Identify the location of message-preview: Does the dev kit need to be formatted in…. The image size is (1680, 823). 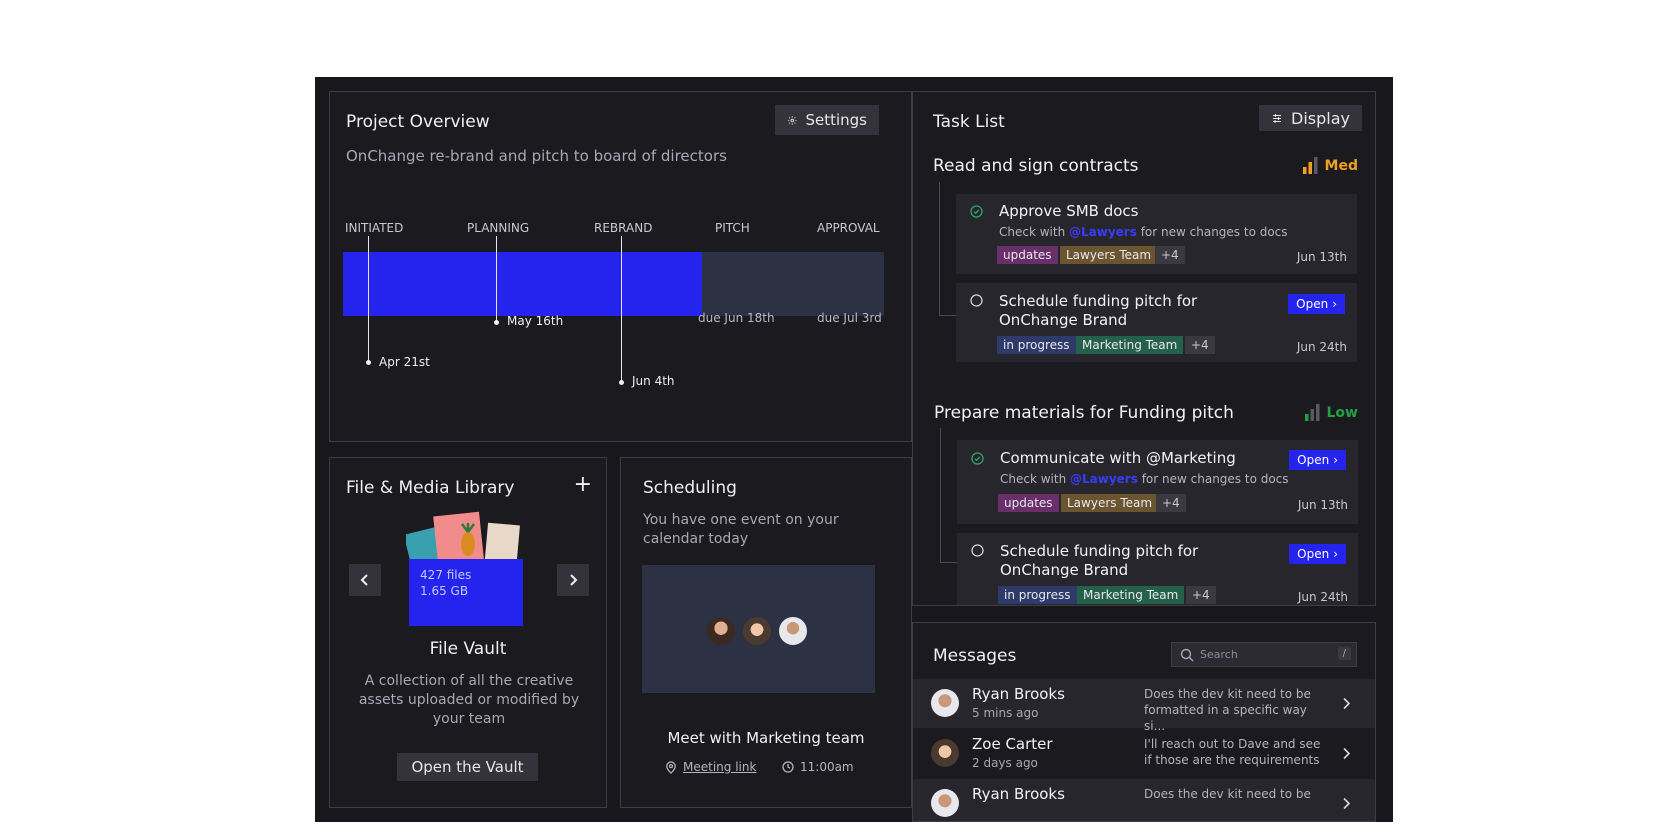
(1227, 710).